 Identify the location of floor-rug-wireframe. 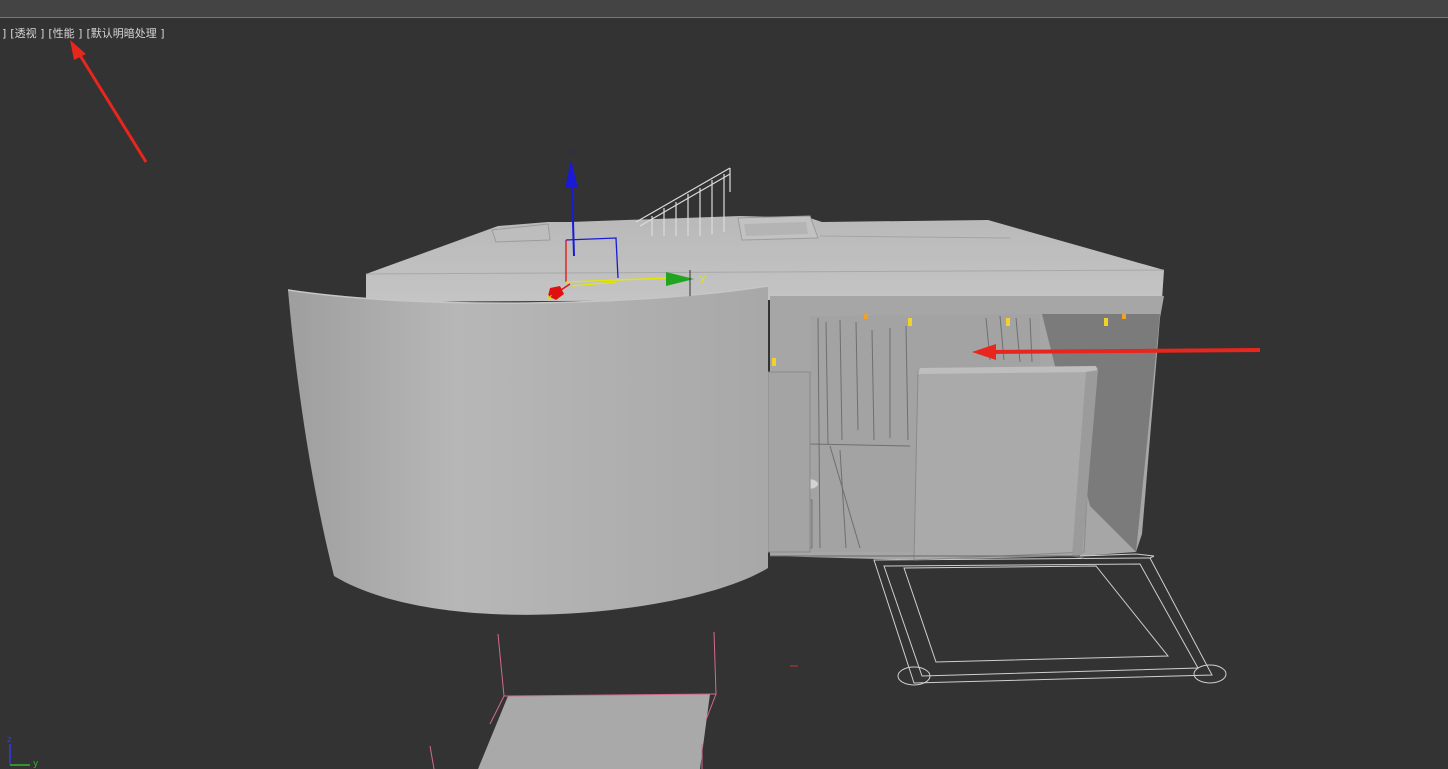
(1050, 620).